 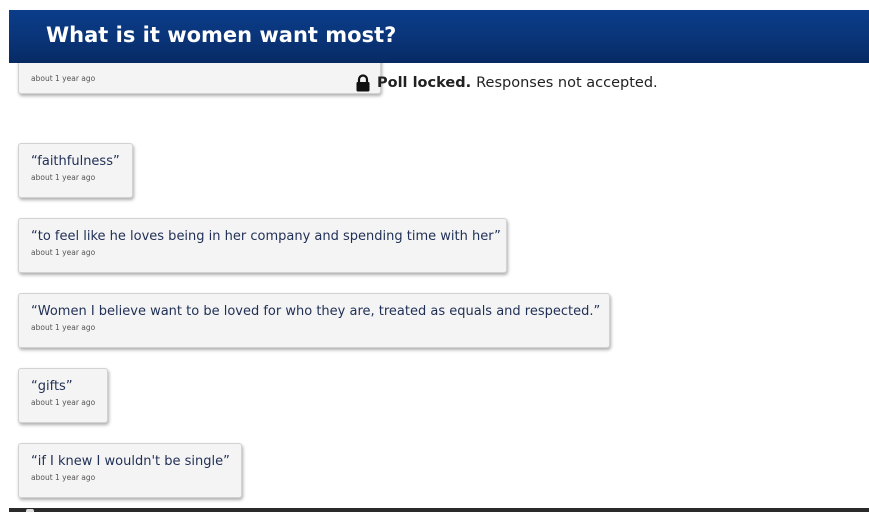 What do you see at coordinates (221, 35) in the screenshot?
I see `poll-title: What is it women want most?` at bounding box center [221, 35].